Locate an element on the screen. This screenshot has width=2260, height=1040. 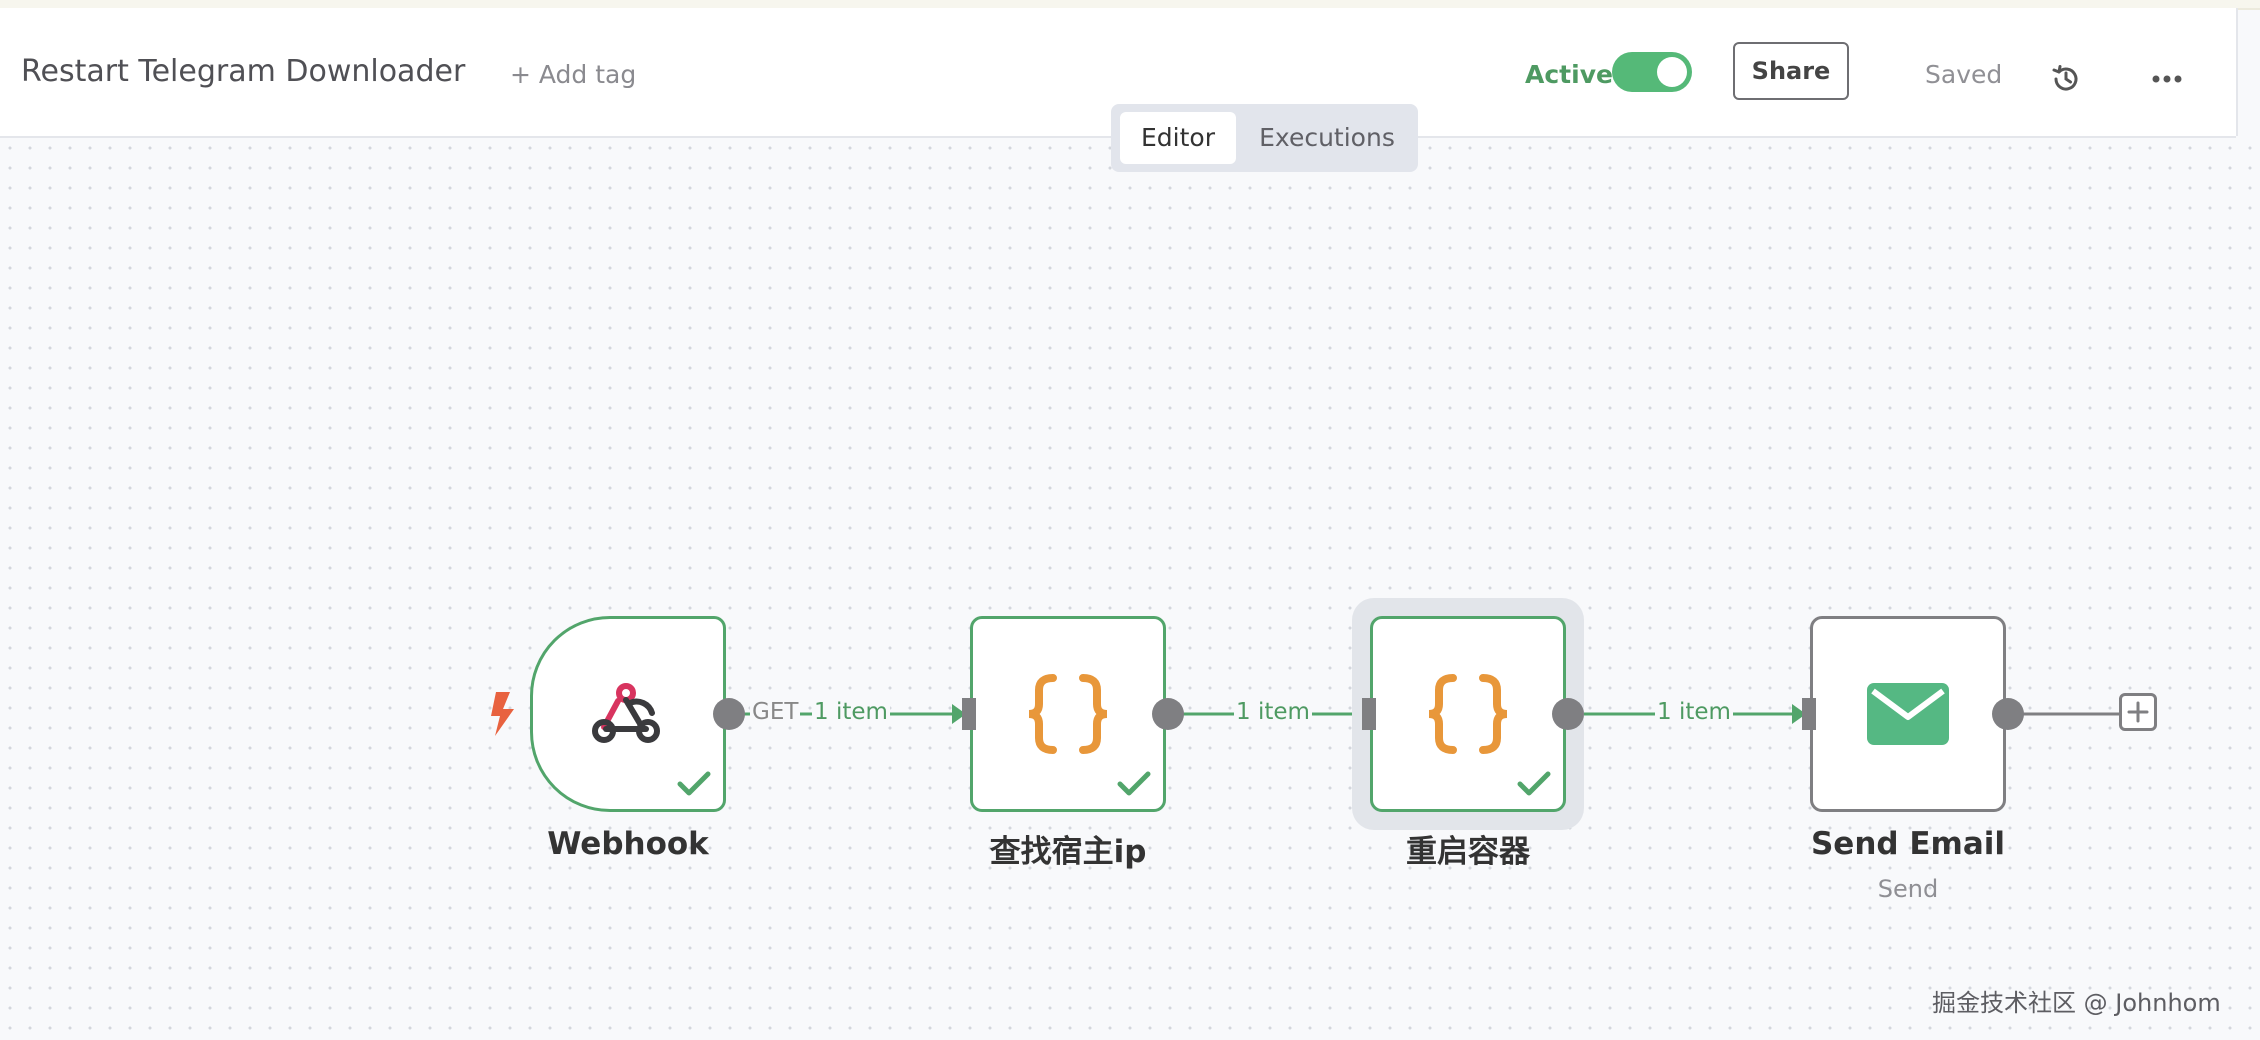
node-find-host-ip is located at coordinates (1068, 714).